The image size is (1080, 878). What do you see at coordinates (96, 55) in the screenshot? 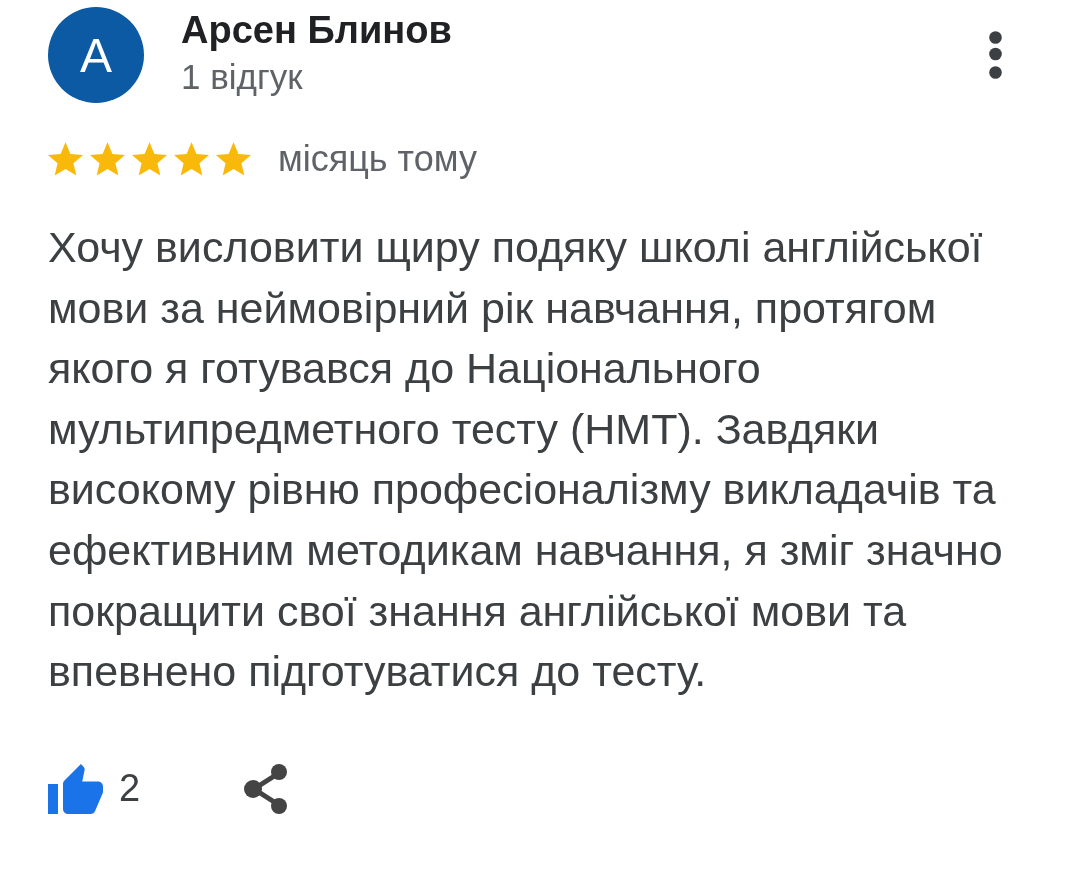
I see `avatar: А` at bounding box center [96, 55].